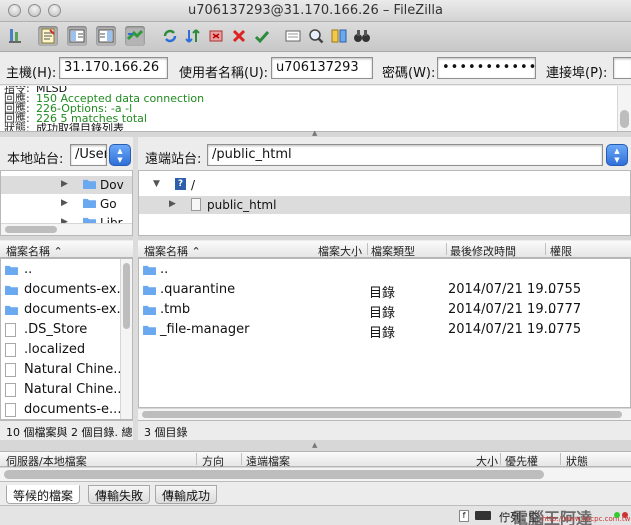  I want to click on remote-file-type: 目錄, so click(382, 333).